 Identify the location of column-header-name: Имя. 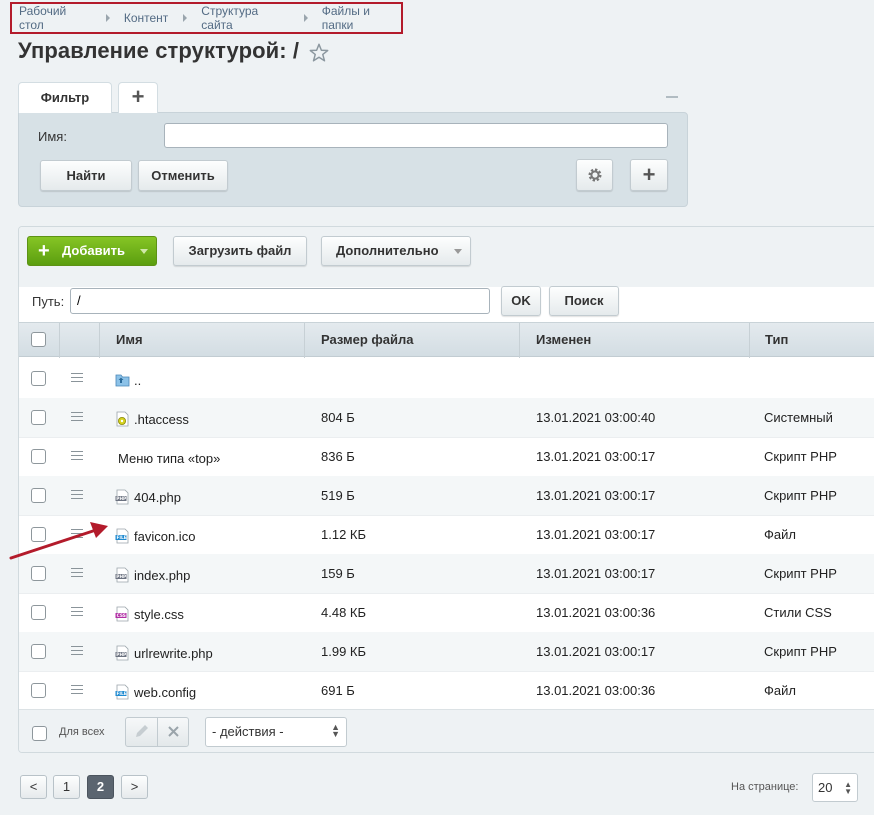
(201, 340).